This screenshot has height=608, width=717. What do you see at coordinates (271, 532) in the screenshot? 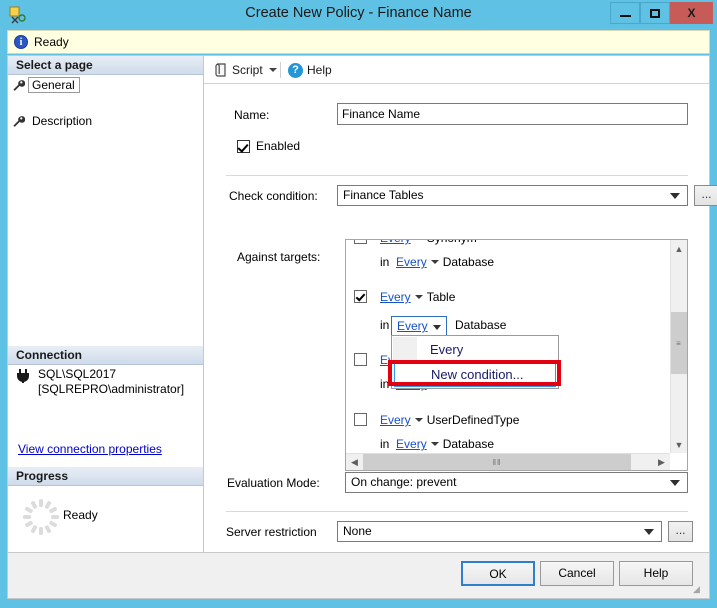
I see `server-restriction-label: Server restriction` at bounding box center [271, 532].